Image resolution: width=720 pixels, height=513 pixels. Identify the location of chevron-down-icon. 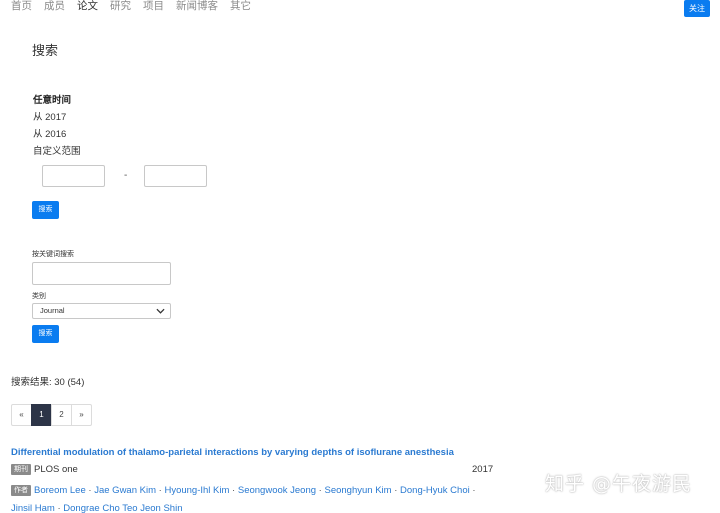
(160, 311).